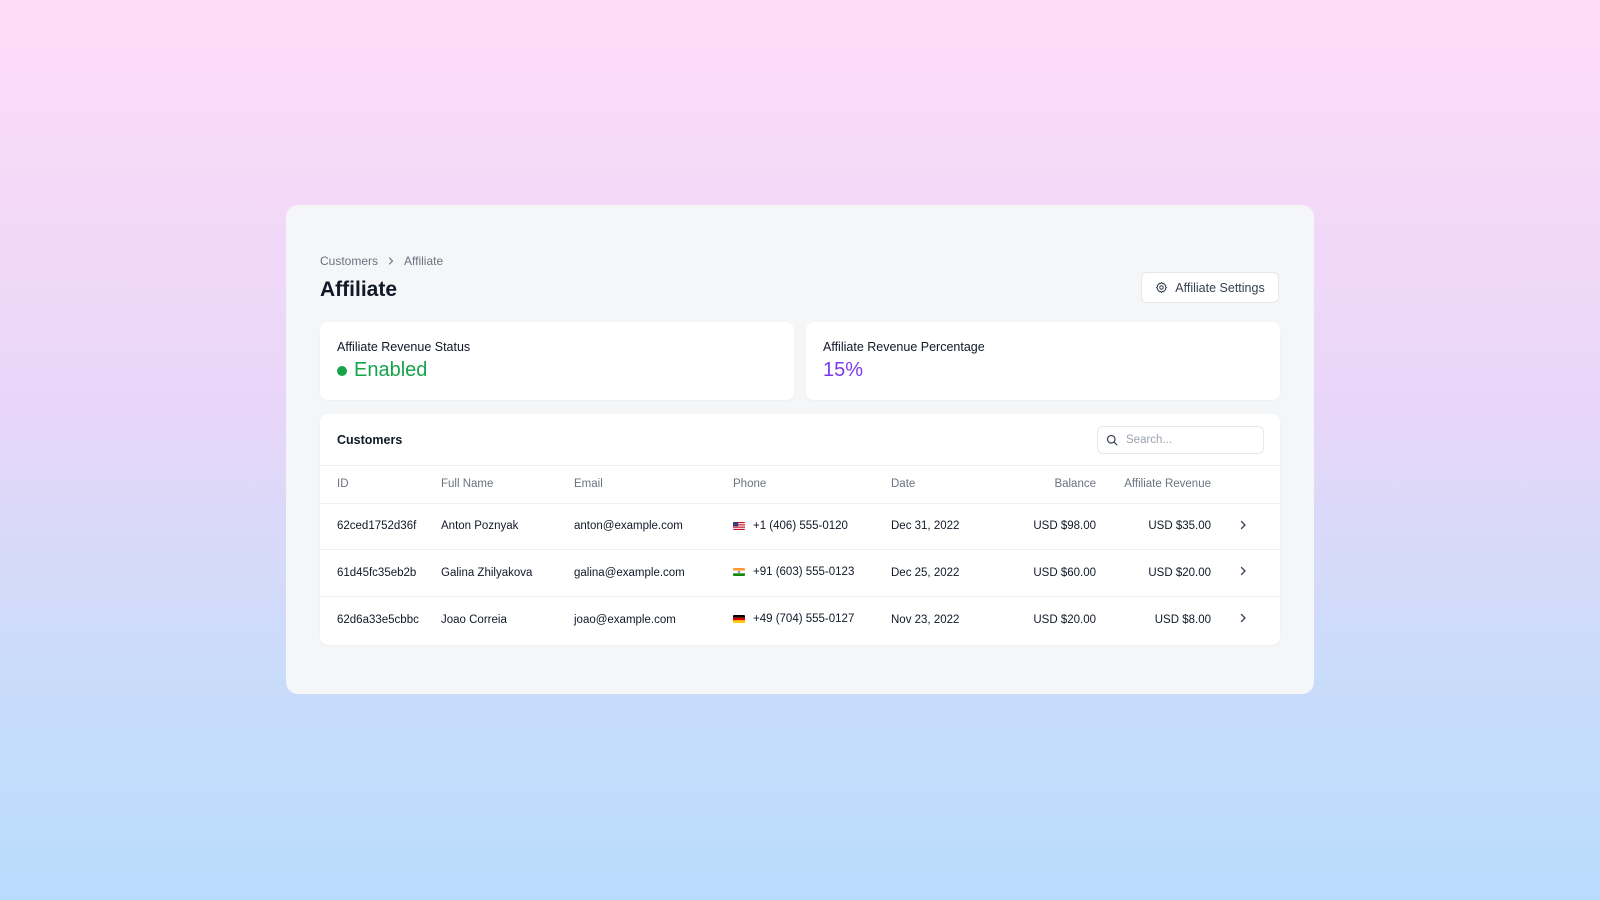  I want to click on cell-full-name: Galina Zhilyakova, so click(507, 573).